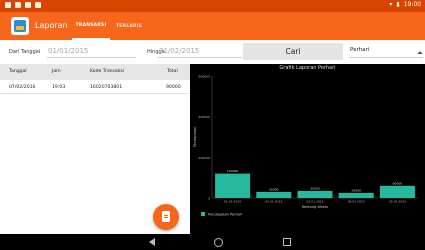  Describe the element at coordinates (18, 71) in the screenshot. I see `column-header-date: Tanggal` at that location.